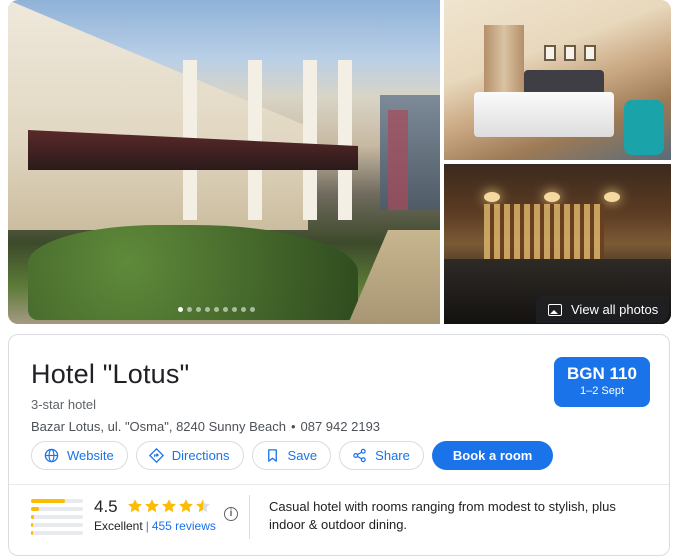 The image size is (680, 556). What do you see at coordinates (110, 374) in the screenshot?
I see `hotel-name: Hotel "Lotus"` at bounding box center [110, 374].